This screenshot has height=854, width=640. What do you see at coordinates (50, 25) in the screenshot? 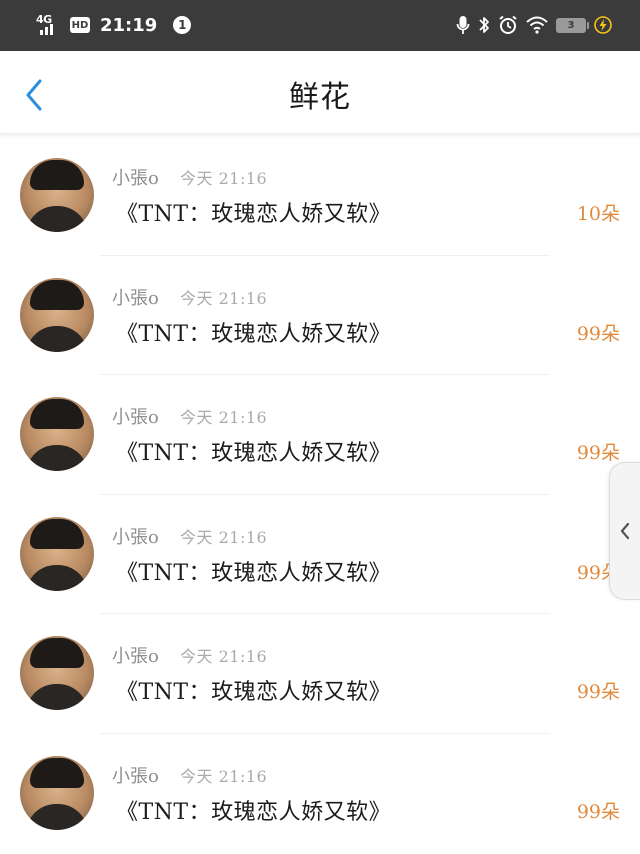
I see `signal-icon: 4G` at bounding box center [50, 25].